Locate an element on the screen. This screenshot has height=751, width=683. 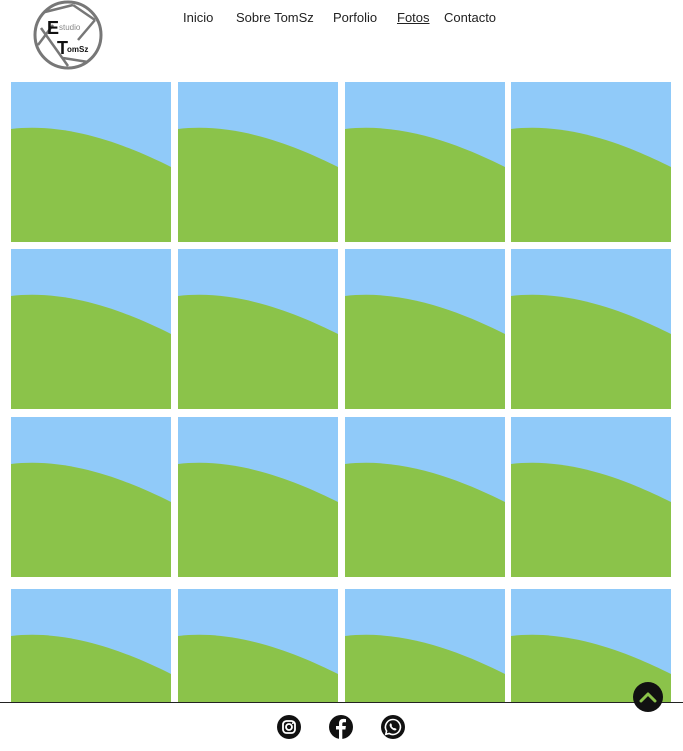
nav-item-sobre-tomsz: Sobre TomSz is located at coordinates (275, 17).